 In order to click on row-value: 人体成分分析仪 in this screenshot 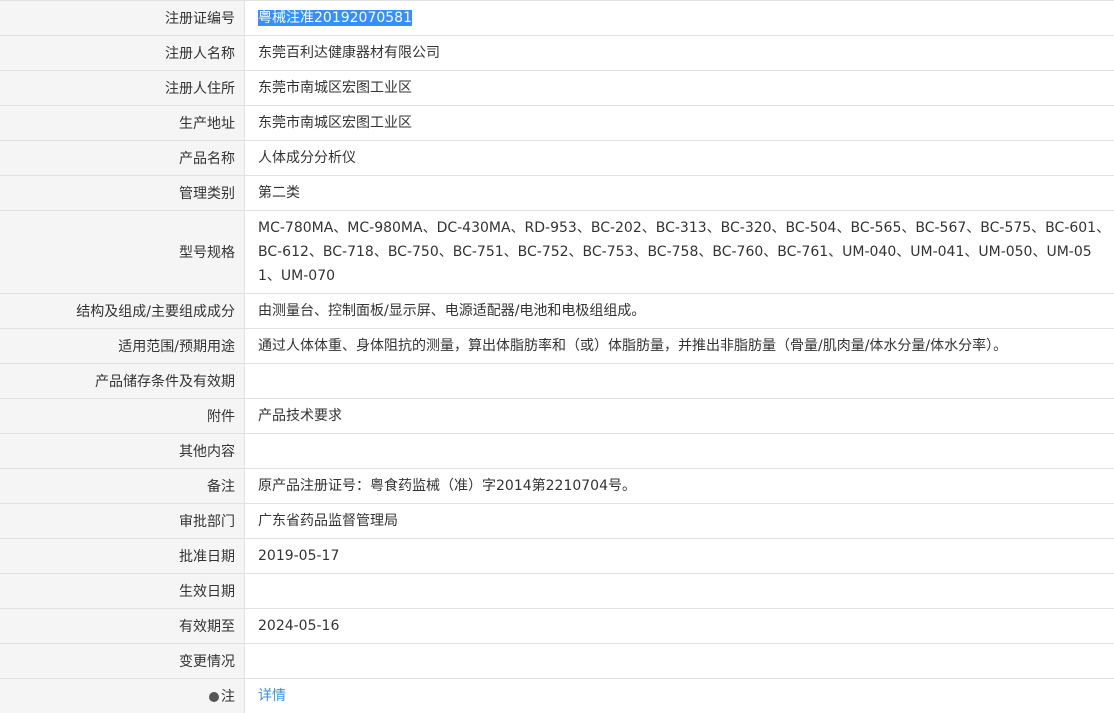, I will do `click(679, 158)`.